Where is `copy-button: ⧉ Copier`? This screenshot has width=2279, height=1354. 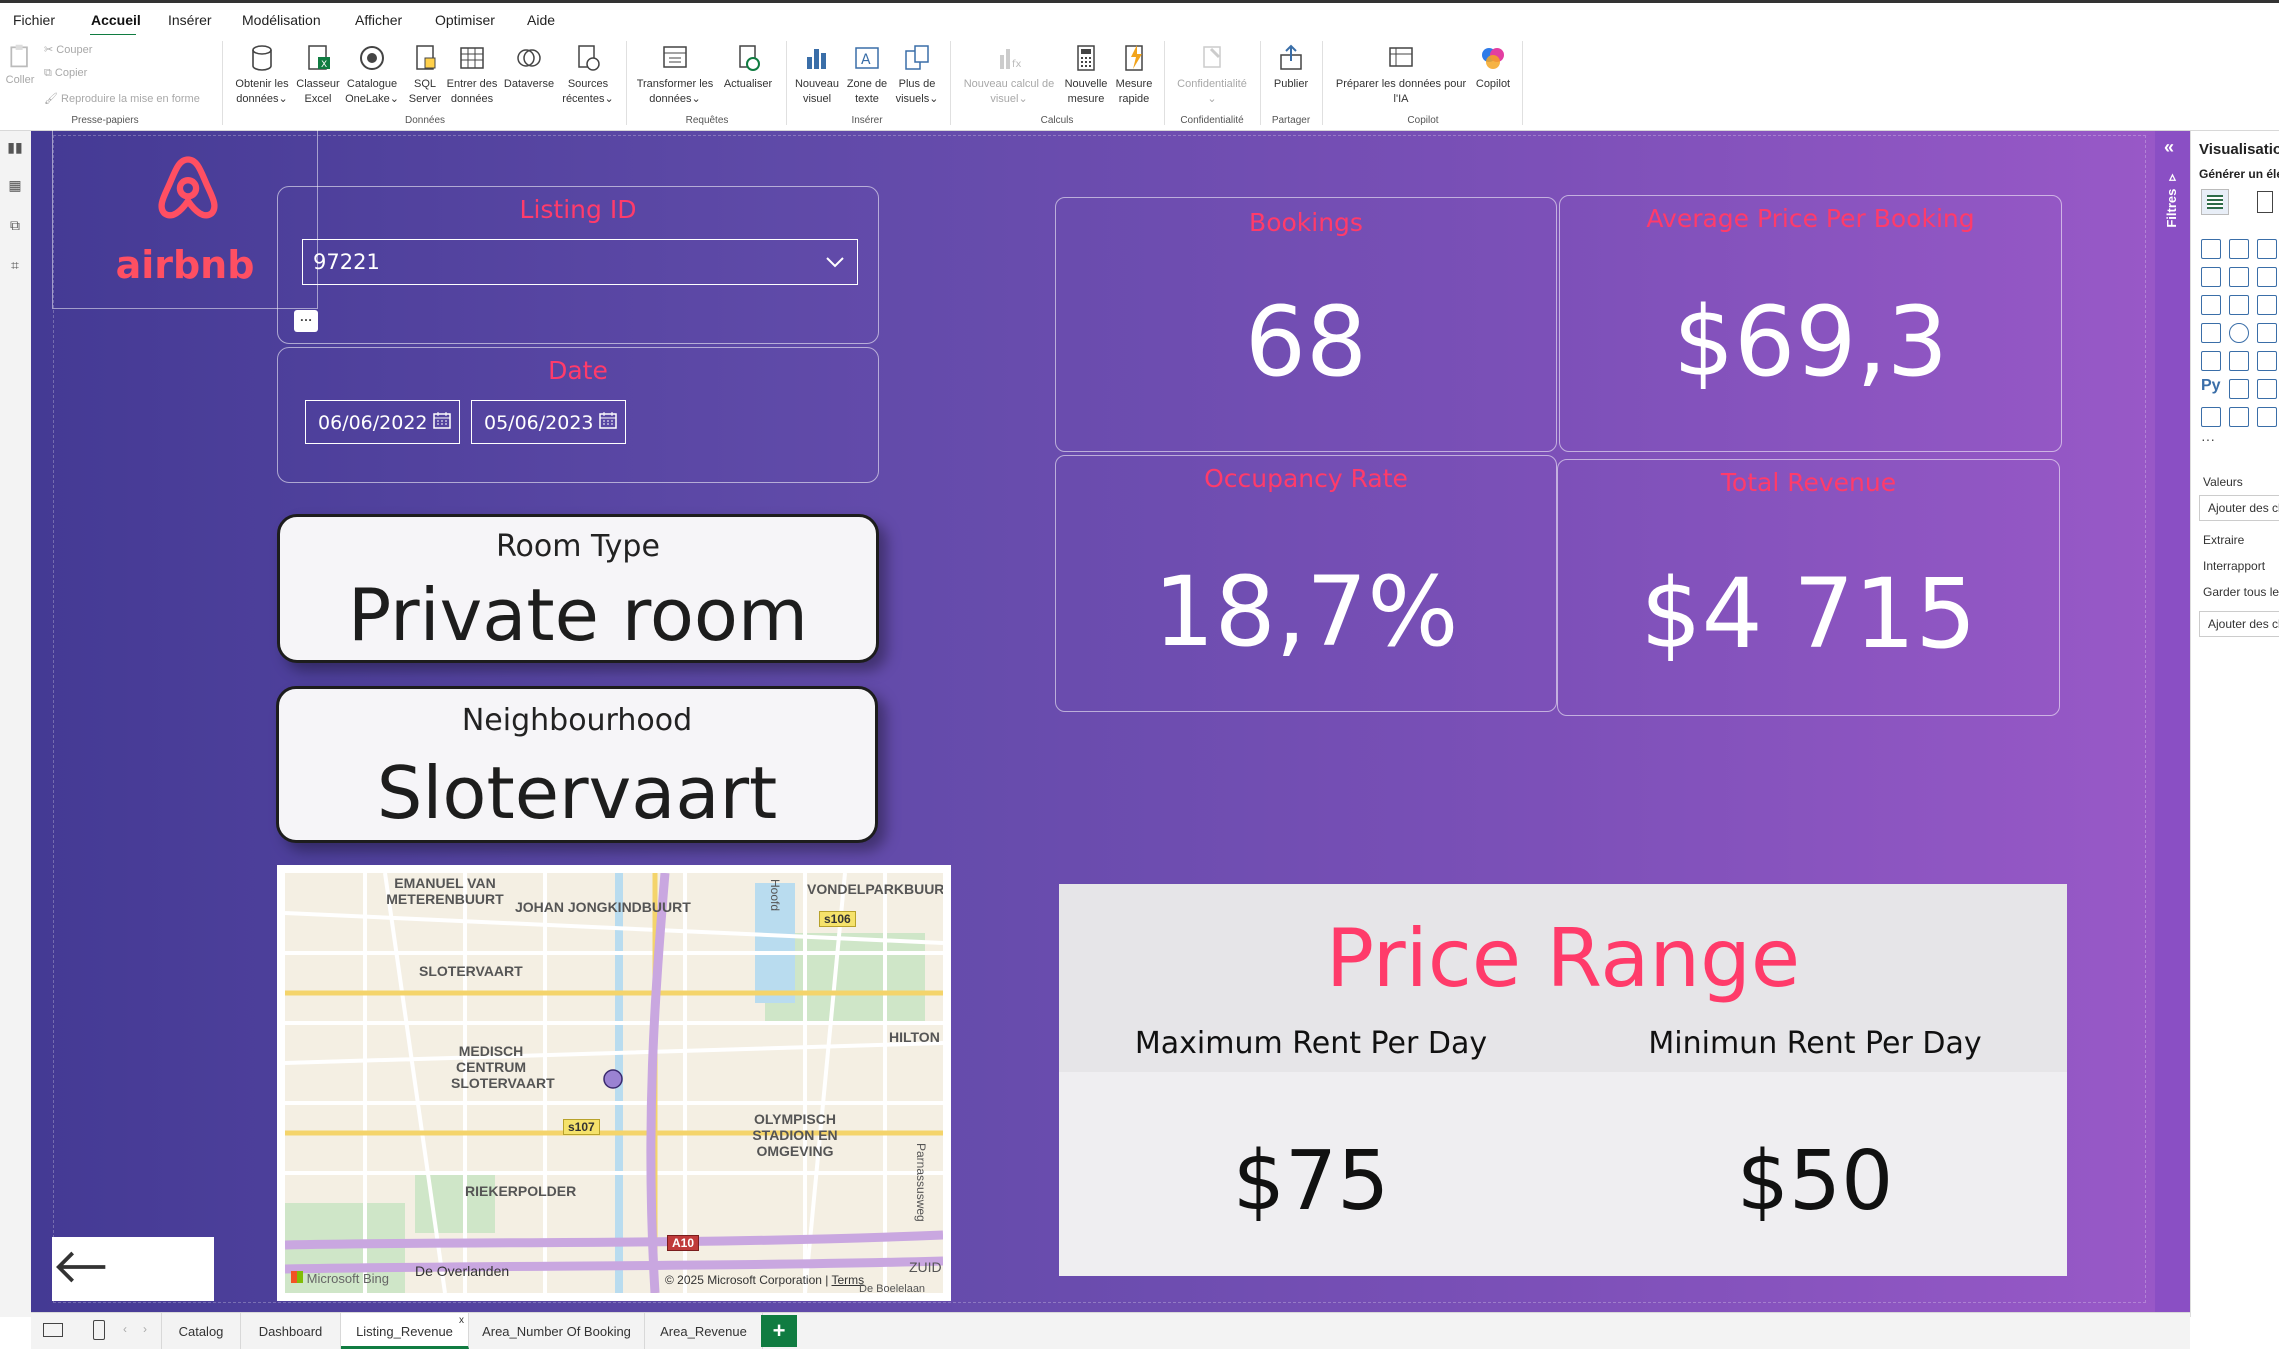
copy-button: ⧉ Copier is located at coordinates (65, 73).